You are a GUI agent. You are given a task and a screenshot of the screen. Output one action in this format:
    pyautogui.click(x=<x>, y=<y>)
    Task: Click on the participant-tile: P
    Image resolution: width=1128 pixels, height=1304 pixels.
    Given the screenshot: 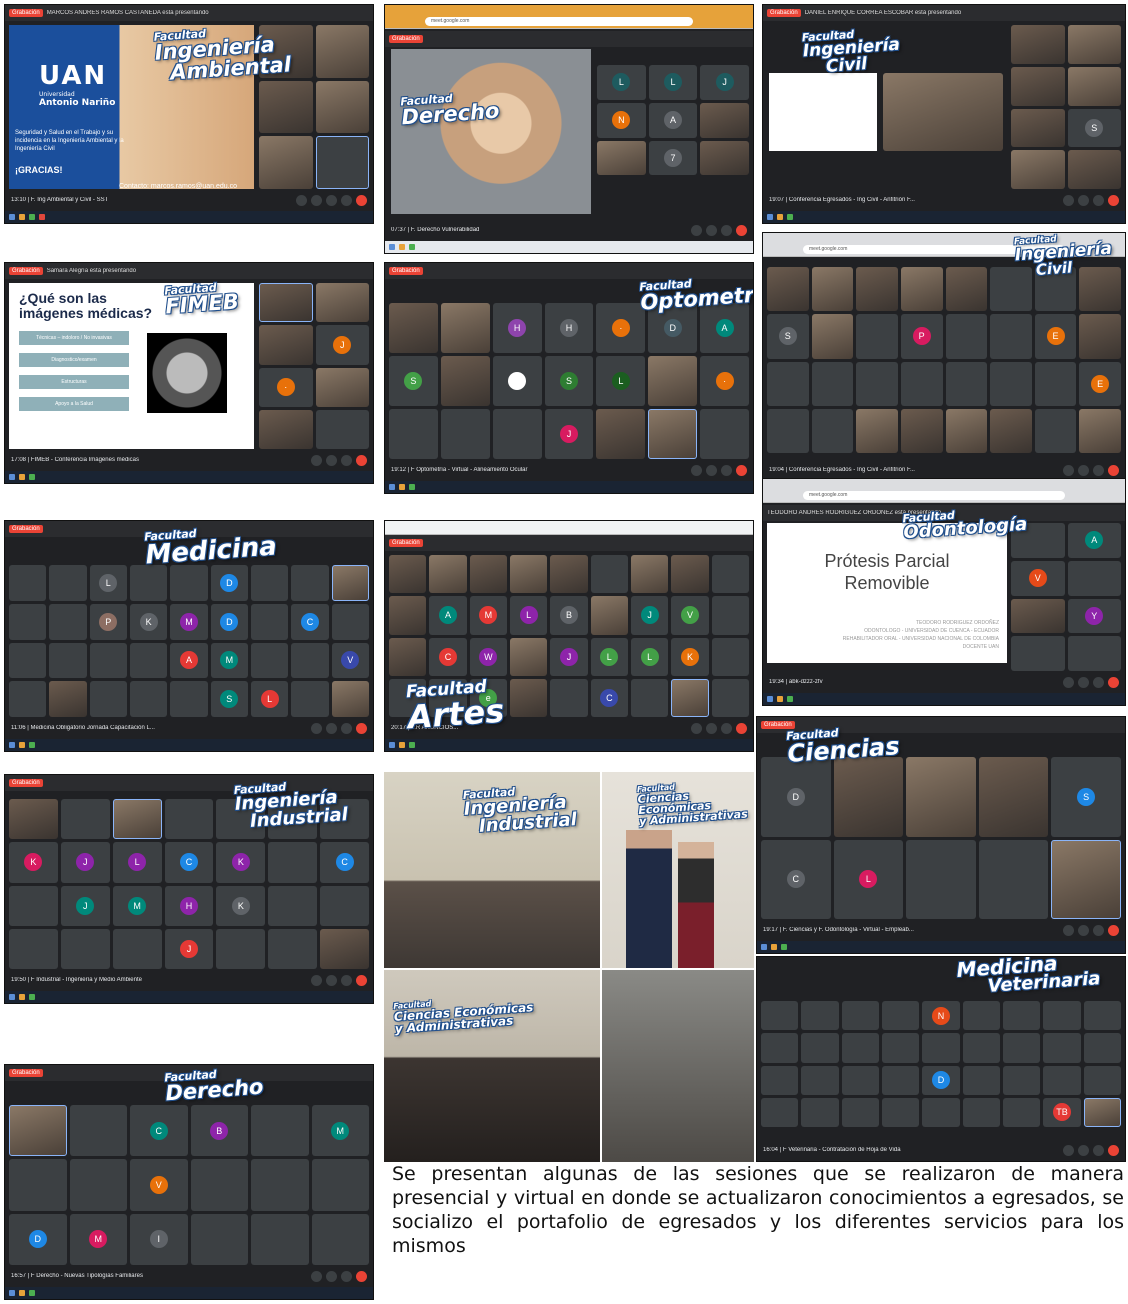 What is the action you would take?
    pyautogui.click(x=108, y=621)
    